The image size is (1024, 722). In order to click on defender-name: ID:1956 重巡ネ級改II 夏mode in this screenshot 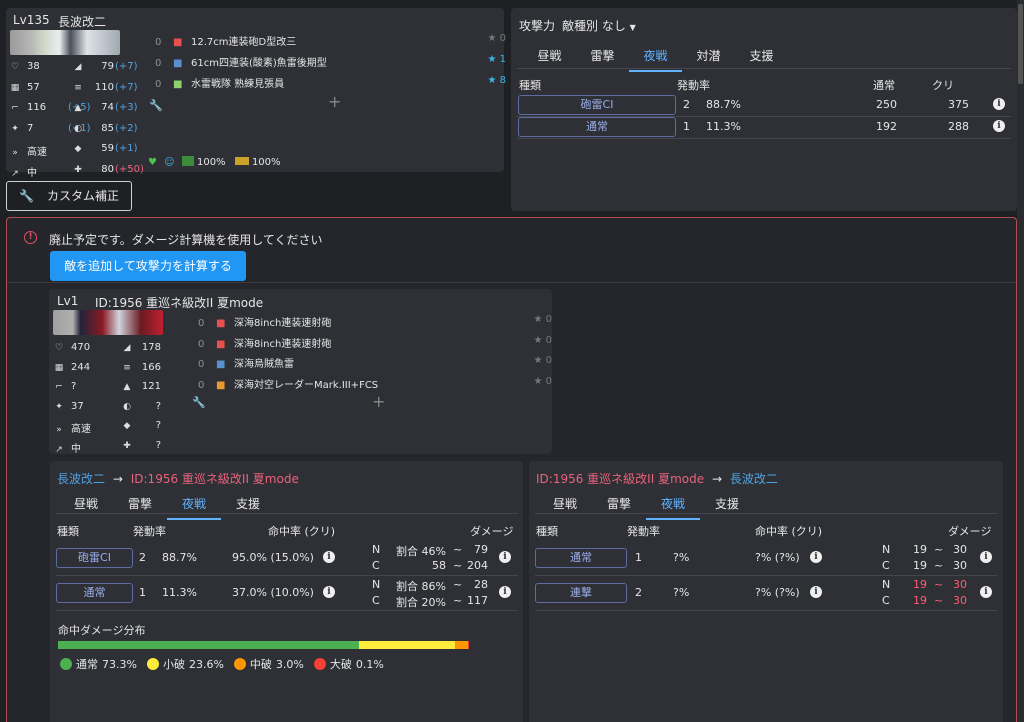, I will do `click(215, 479)`.